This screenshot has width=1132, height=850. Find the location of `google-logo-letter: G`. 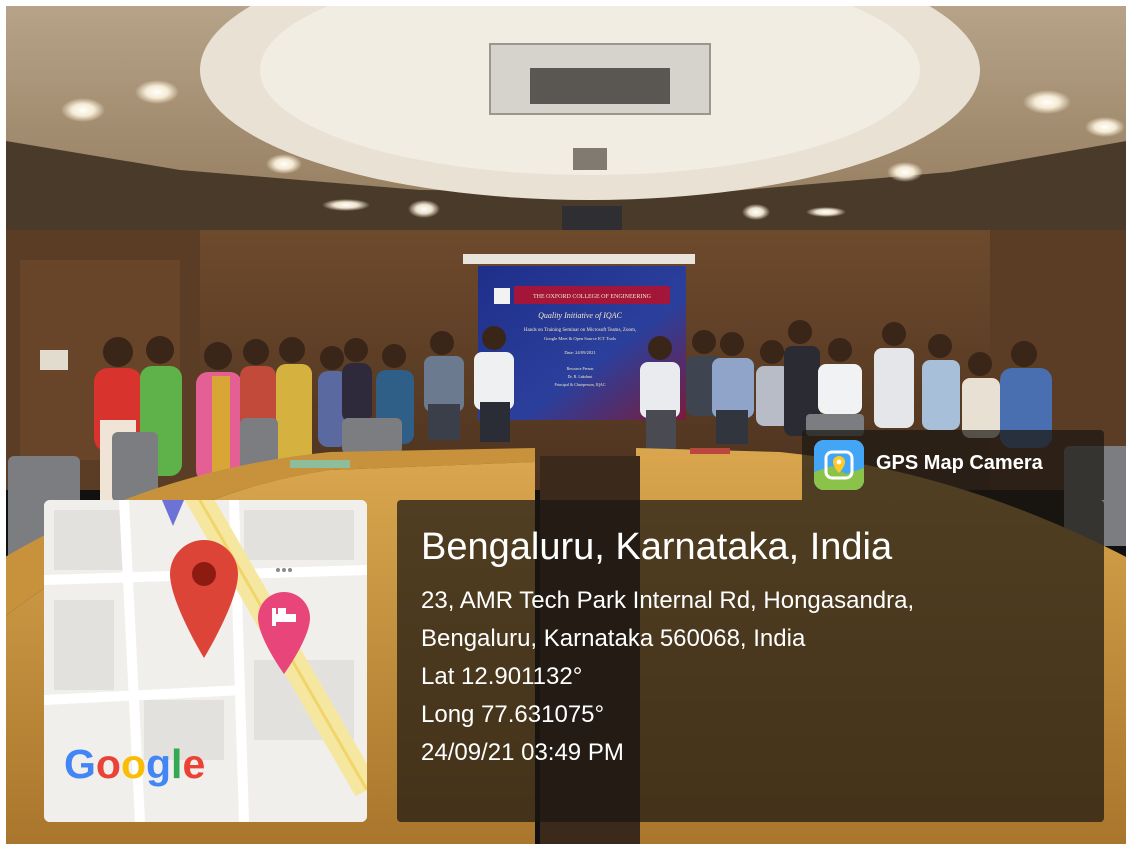

google-logo-letter: G is located at coordinates (80, 764).